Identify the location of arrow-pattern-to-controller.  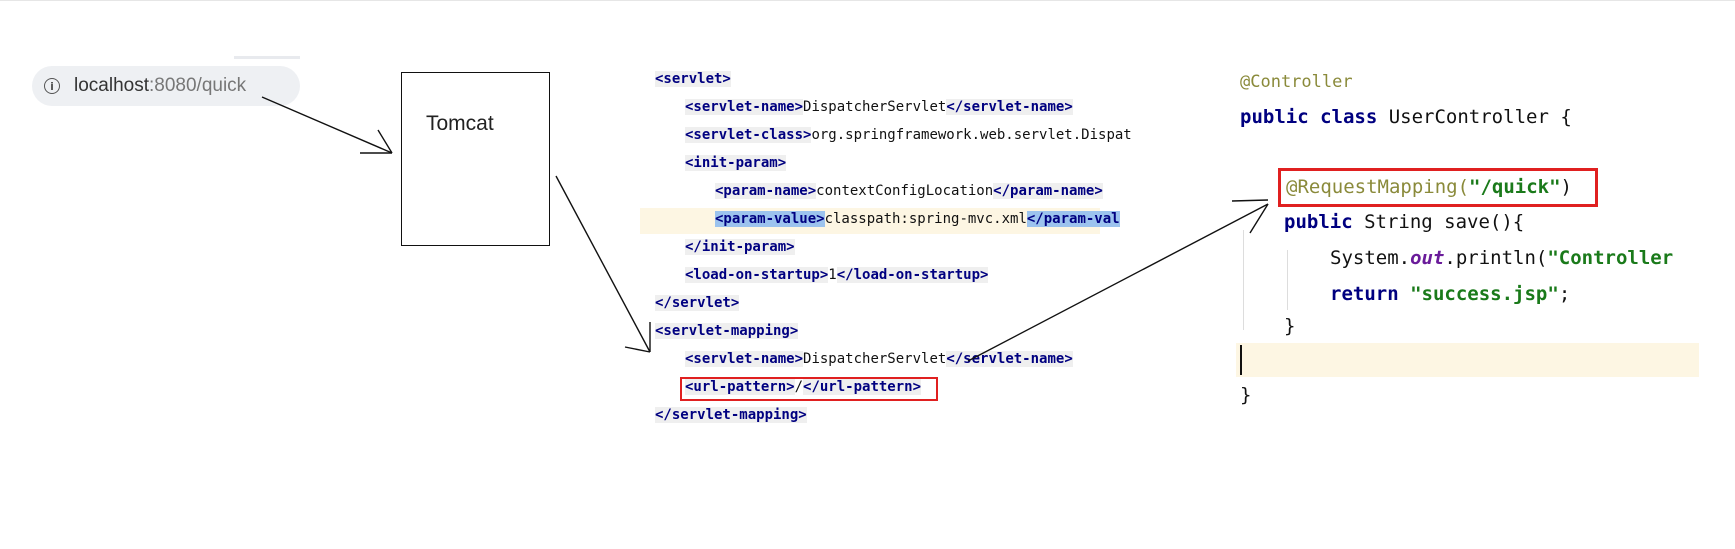
(1118, 282).